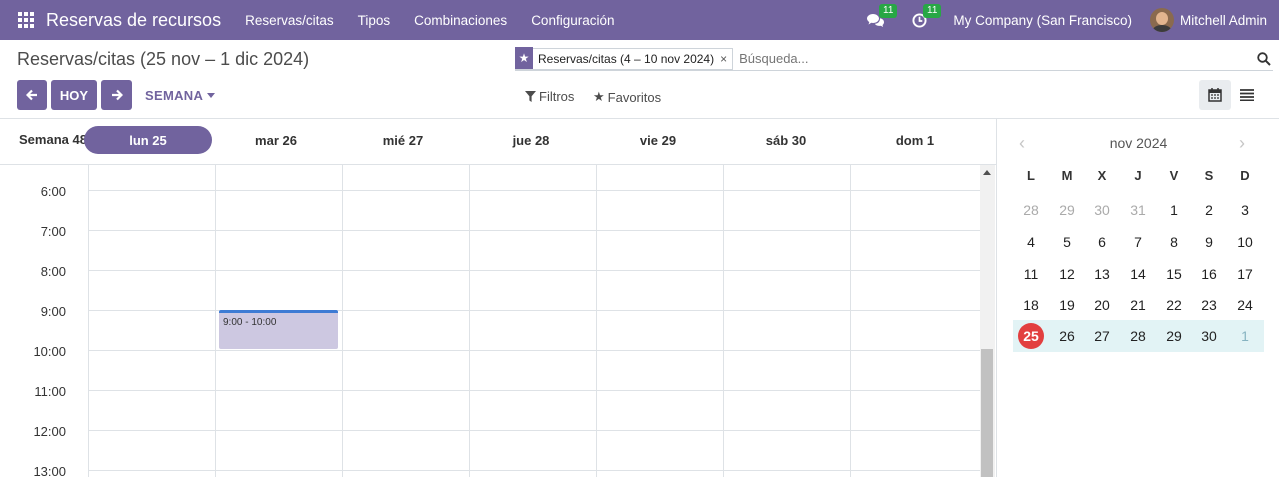 The width and height of the screenshot is (1279, 477). What do you see at coordinates (786, 140) in the screenshot?
I see `day-header-5: sáb 30` at bounding box center [786, 140].